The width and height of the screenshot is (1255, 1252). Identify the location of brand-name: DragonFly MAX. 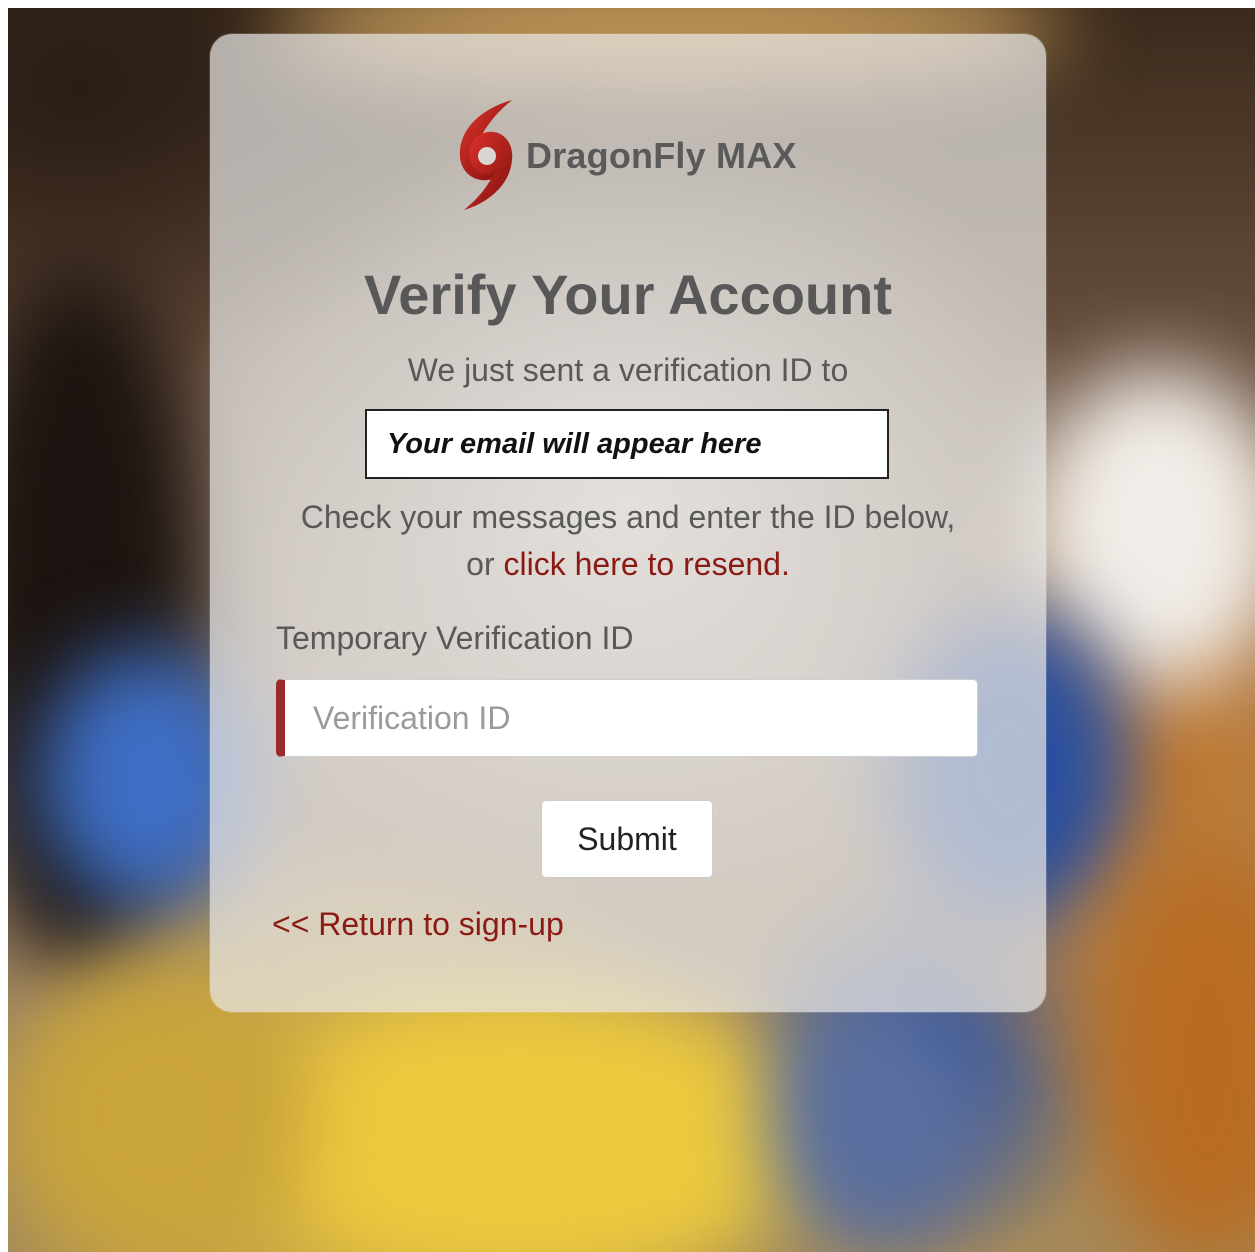
(661, 155).